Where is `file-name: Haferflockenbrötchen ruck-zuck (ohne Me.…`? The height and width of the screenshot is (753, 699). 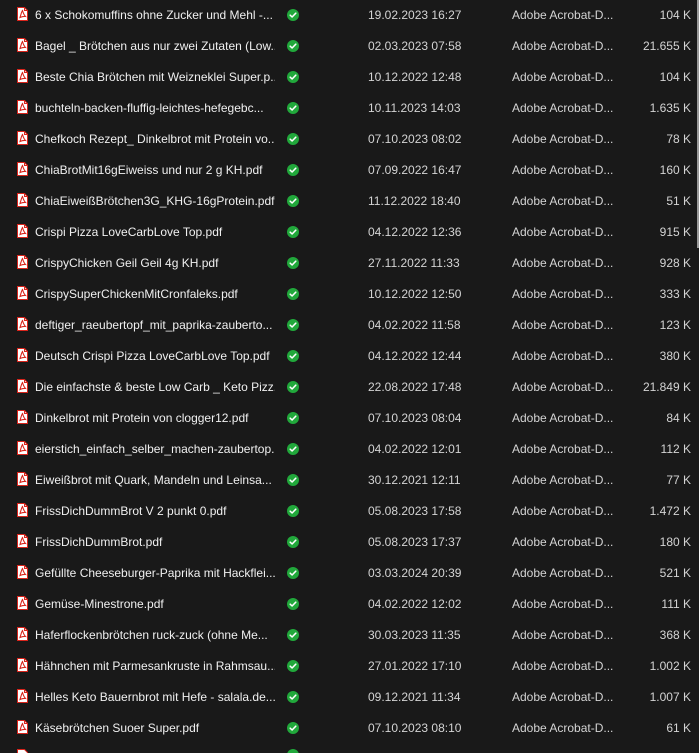
file-name: Haferflockenbrötchen ruck-zuck (ohne Me.… is located at coordinates (151, 635).